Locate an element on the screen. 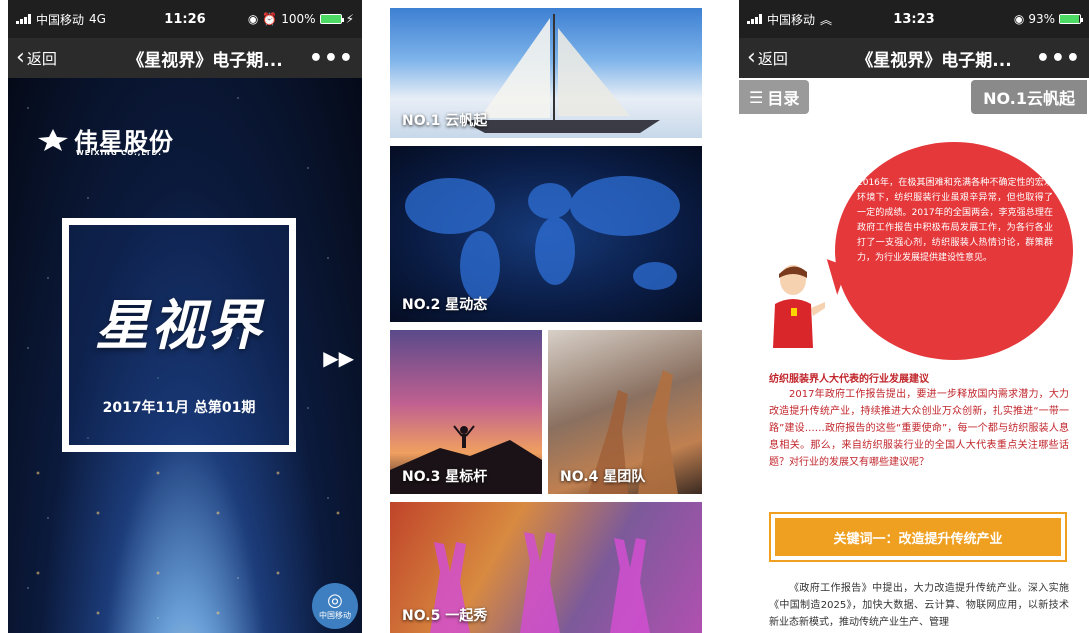 This screenshot has height=633, width=1089. title-frame: 星视界 2017年11月 总第01期 is located at coordinates (179, 335).